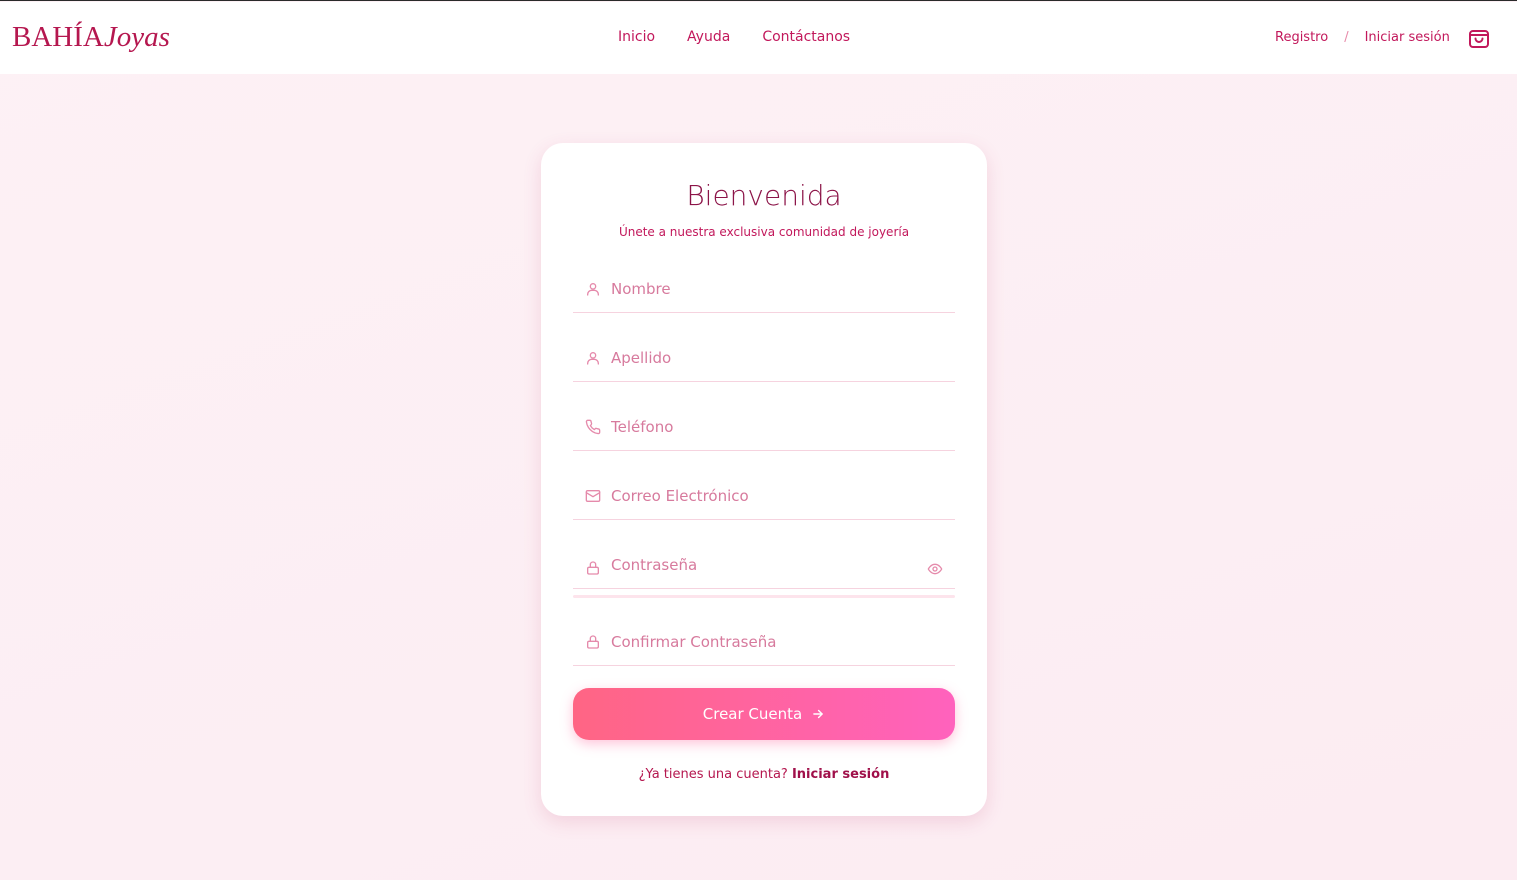 The height and width of the screenshot is (880, 1517). Describe the element at coordinates (1407, 37) in the screenshot. I see `login-link: Iniciar sesión` at that location.